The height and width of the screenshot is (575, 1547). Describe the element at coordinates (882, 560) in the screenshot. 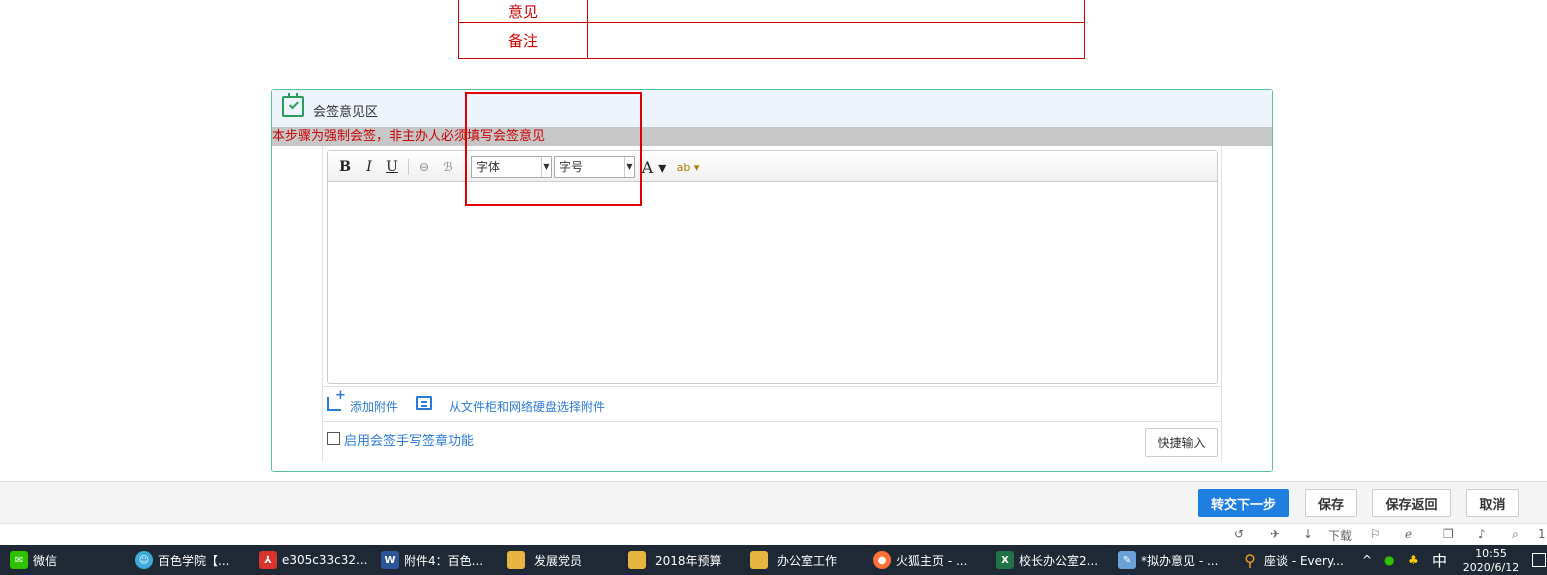

I see `firefox-icon: ●` at that location.